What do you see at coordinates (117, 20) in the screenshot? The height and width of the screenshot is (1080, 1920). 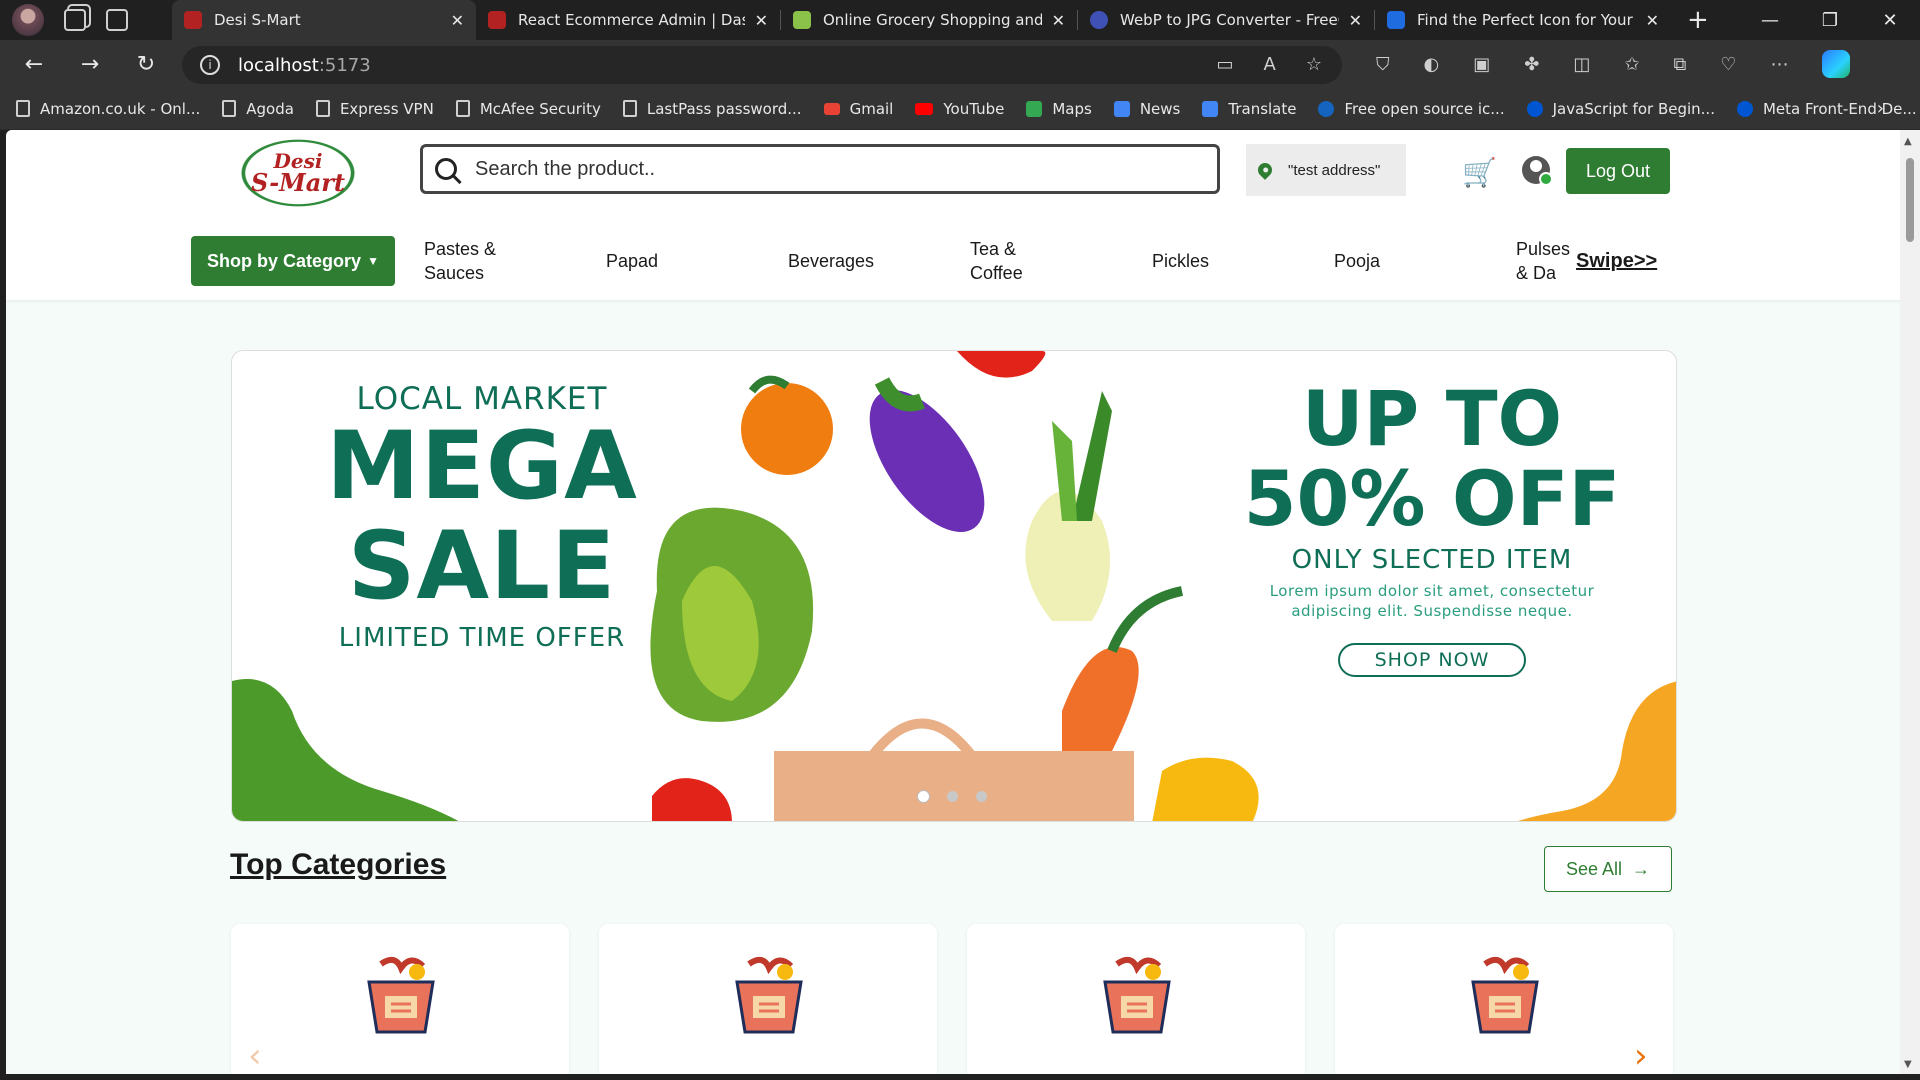 I see `tab-actions-icon` at bounding box center [117, 20].